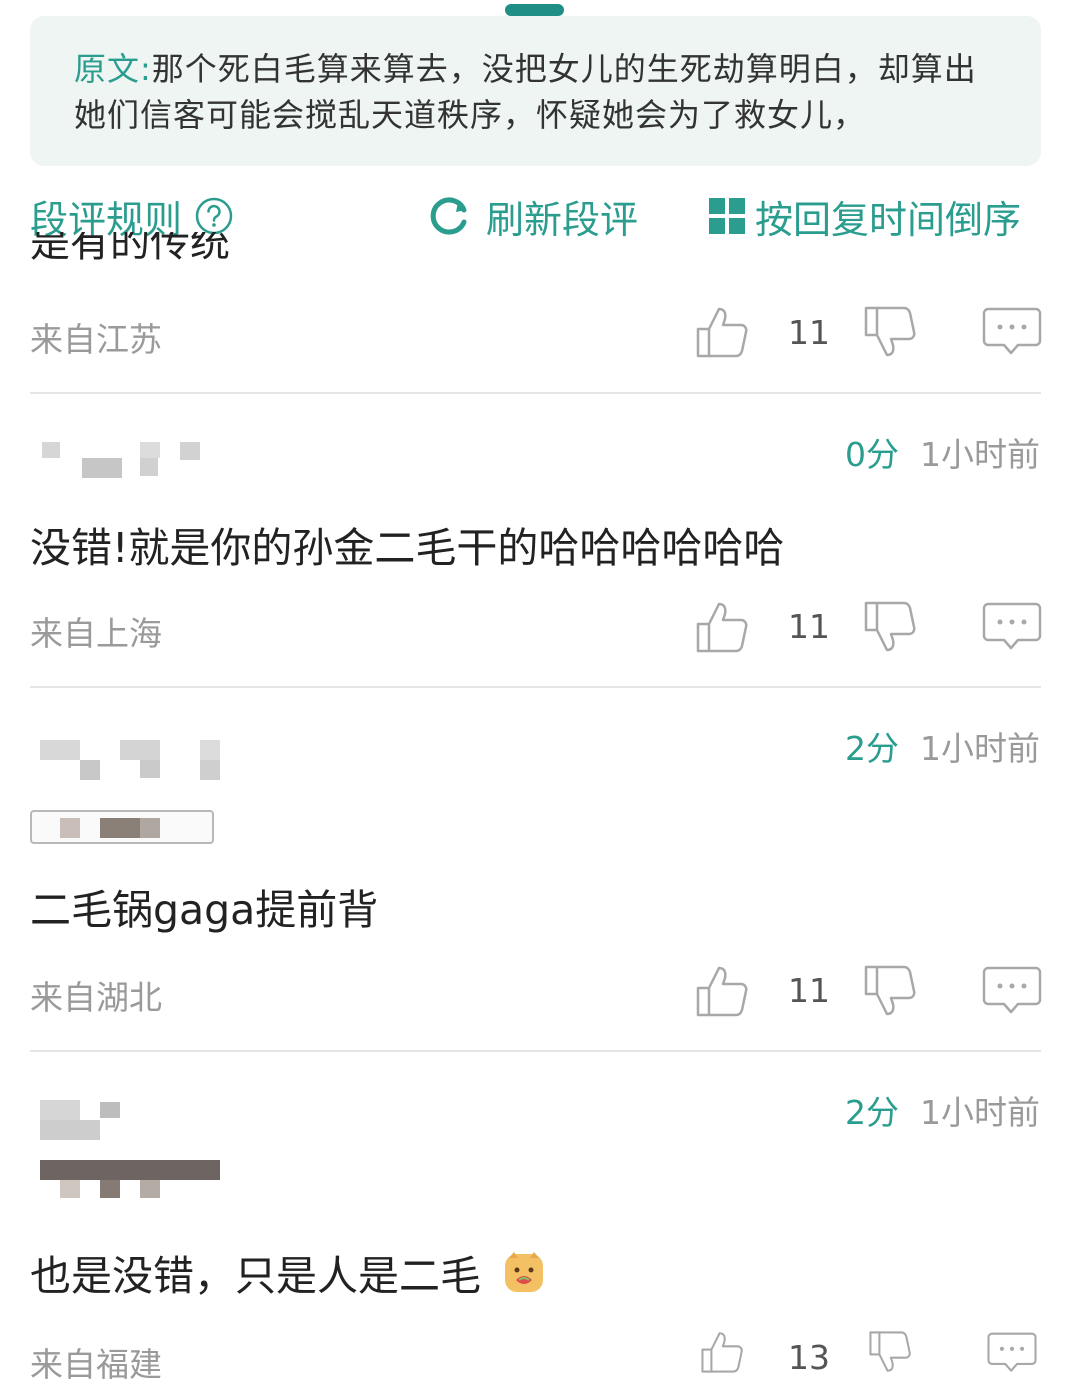  Describe the element at coordinates (255, 1276) in the screenshot. I see `comment-text-body: 也是没错，只是人是二毛` at that location.